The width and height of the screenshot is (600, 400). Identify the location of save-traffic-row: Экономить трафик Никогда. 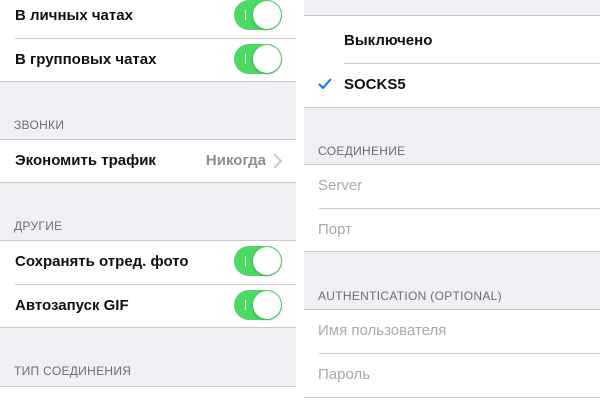
(148, 161).